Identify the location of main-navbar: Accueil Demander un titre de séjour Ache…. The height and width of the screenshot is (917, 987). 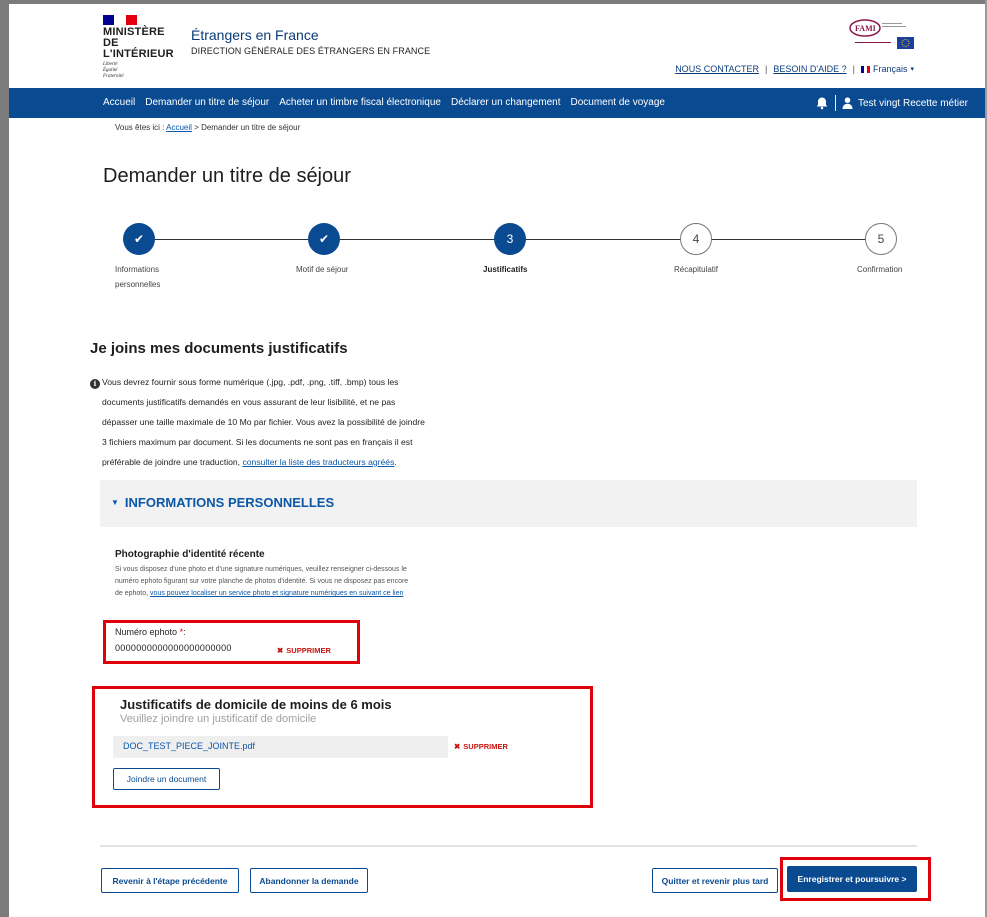
(497, 103).